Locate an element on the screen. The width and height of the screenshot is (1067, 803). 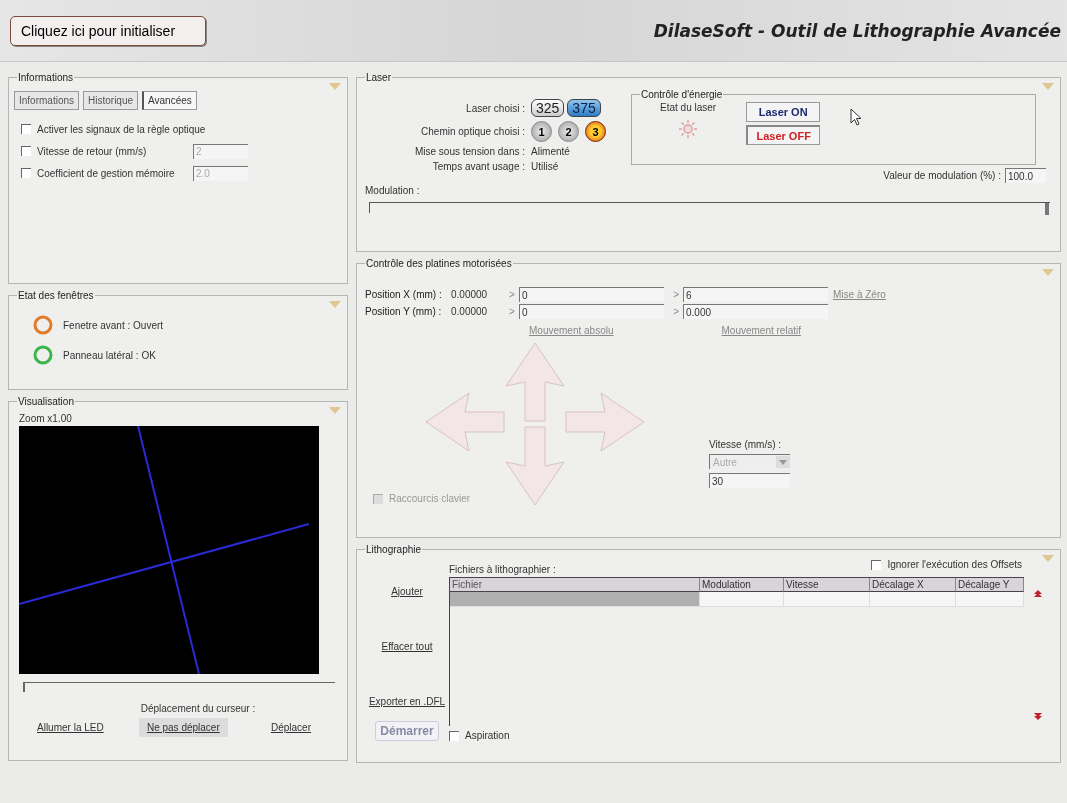
field-label: Chemin optique choisi : is located at coordinates (472, 131).